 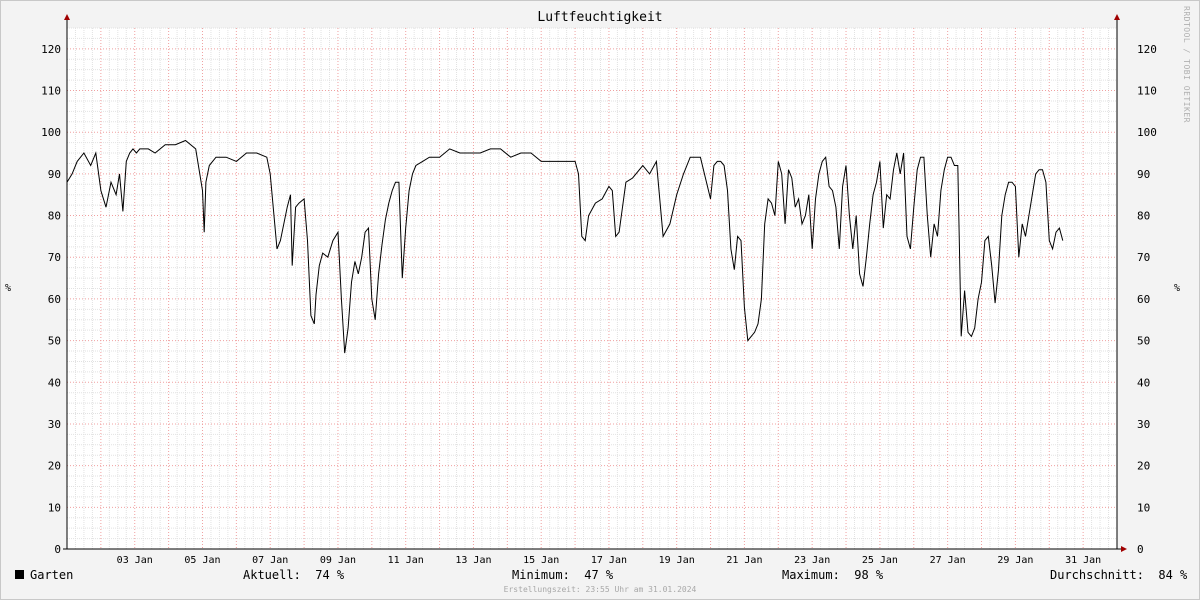 I want to click on x-tick-label: 19 Jan, so click(x=677, y=560).